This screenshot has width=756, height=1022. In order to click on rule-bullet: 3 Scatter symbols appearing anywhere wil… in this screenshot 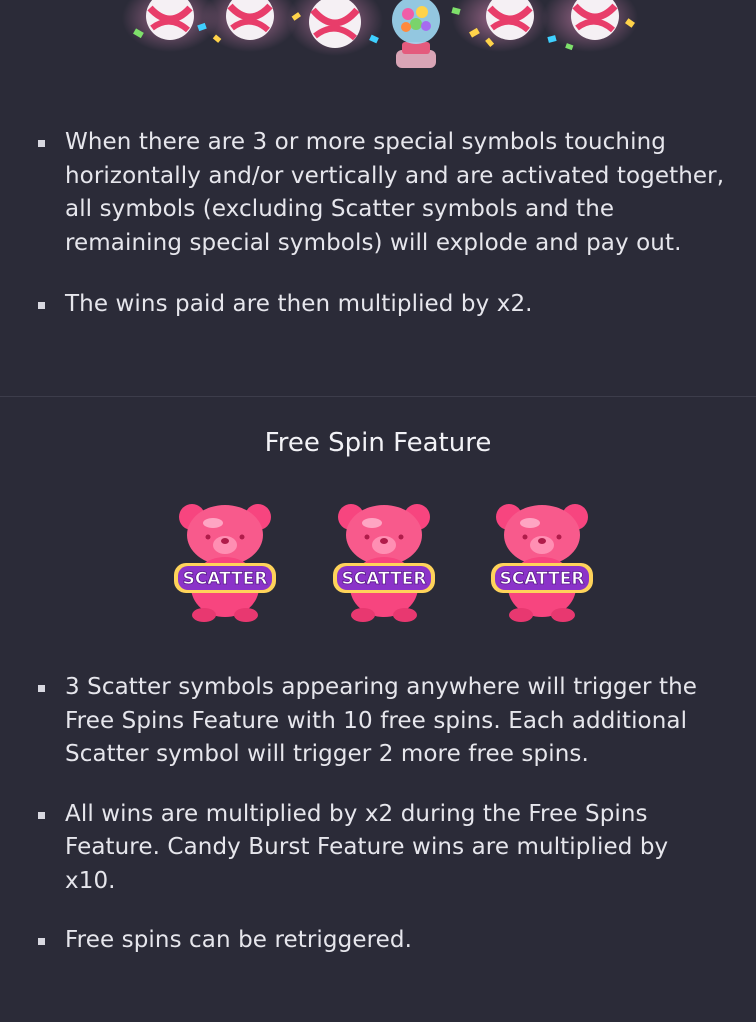, I will do `click(378, 721)`.